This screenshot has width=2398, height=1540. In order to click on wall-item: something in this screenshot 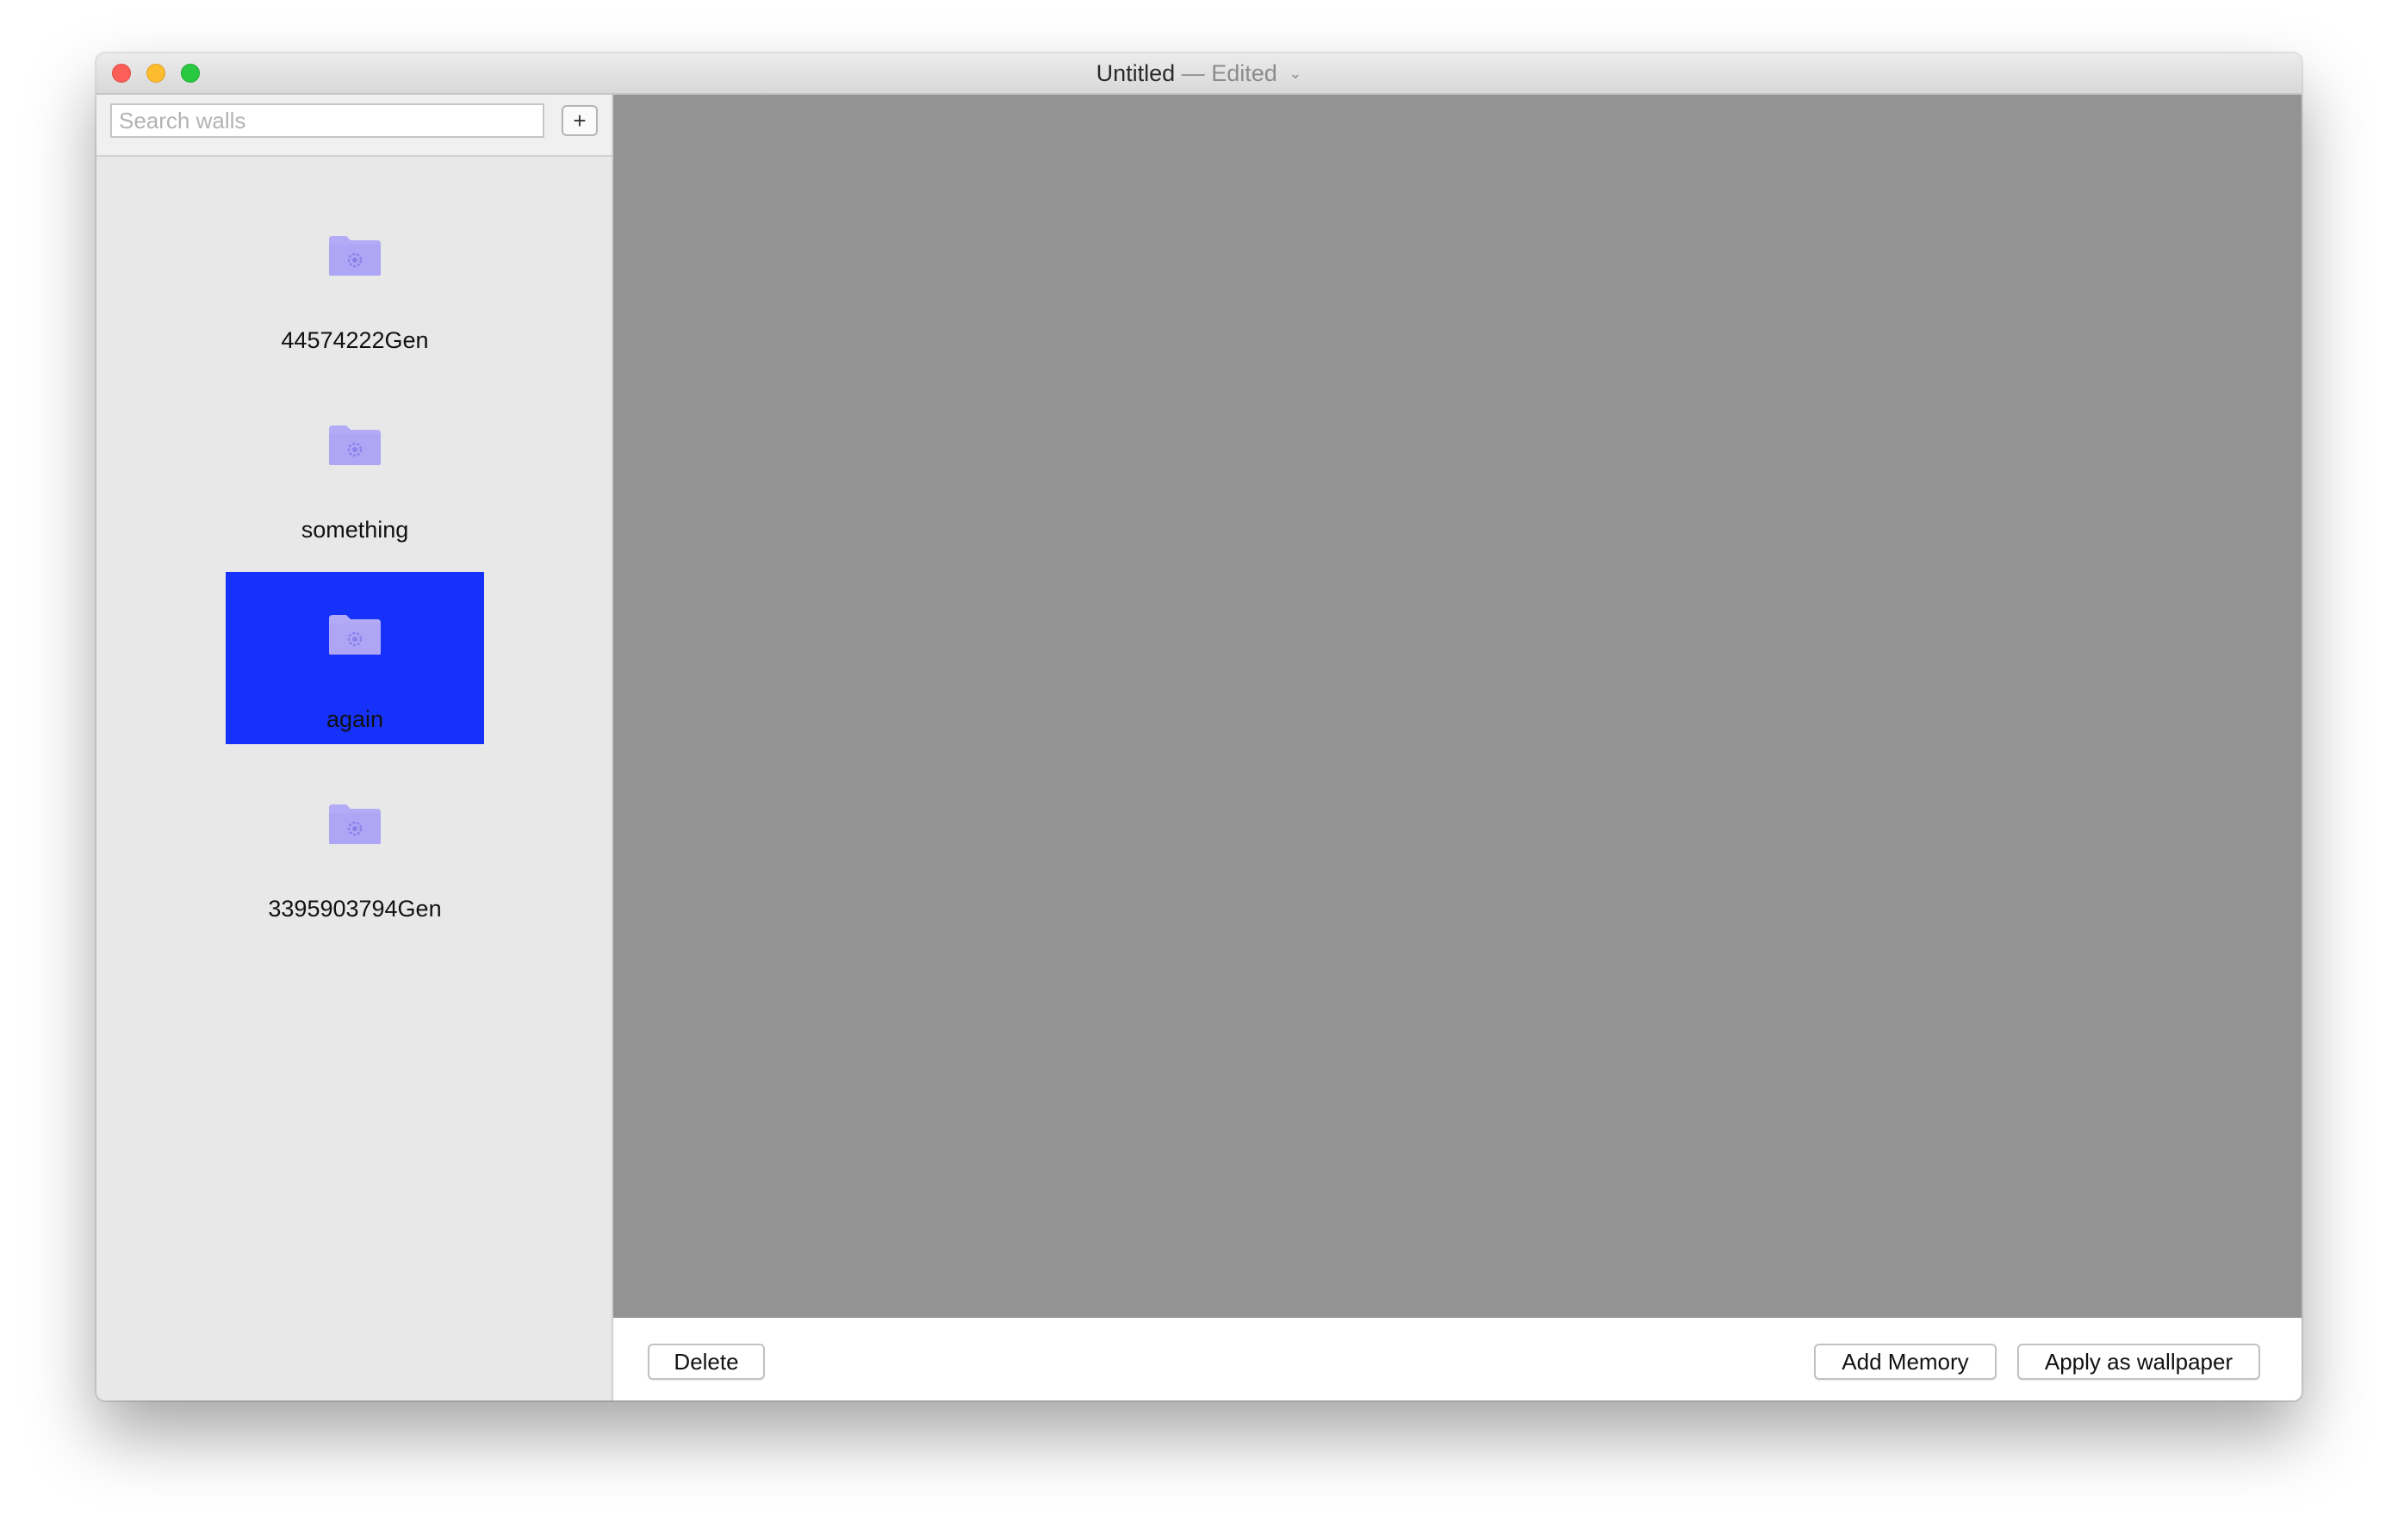, I will do `click(355, 468)`.